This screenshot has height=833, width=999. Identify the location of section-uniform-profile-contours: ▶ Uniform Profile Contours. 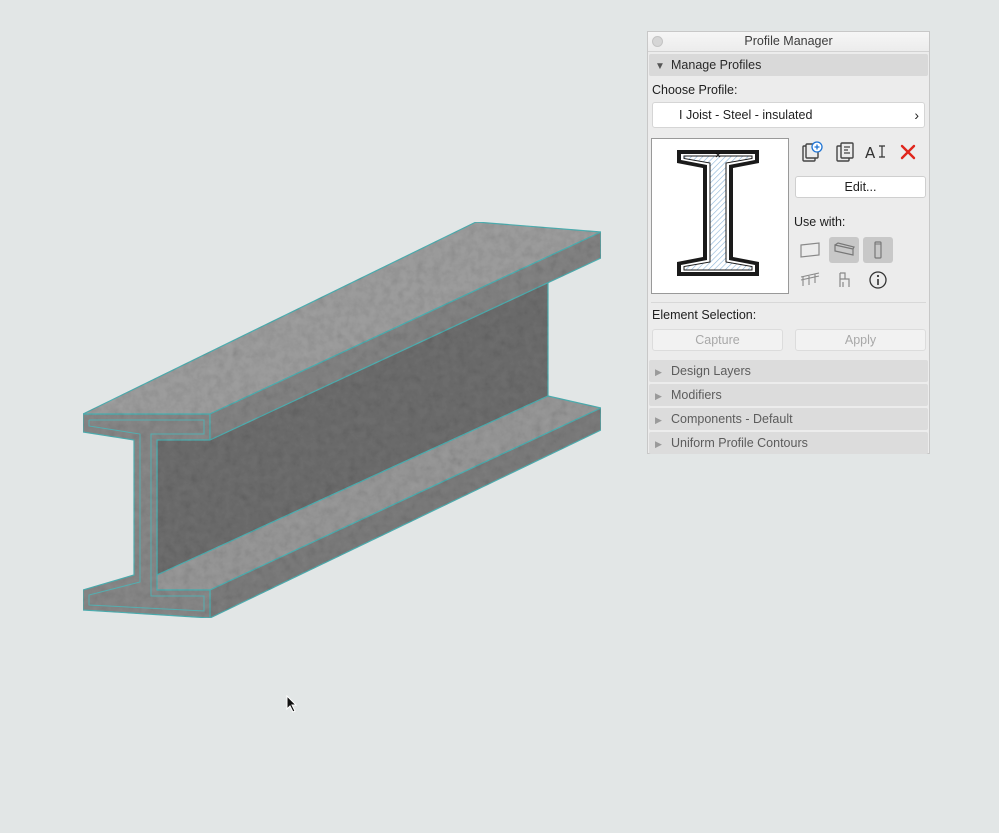
(788, 443).